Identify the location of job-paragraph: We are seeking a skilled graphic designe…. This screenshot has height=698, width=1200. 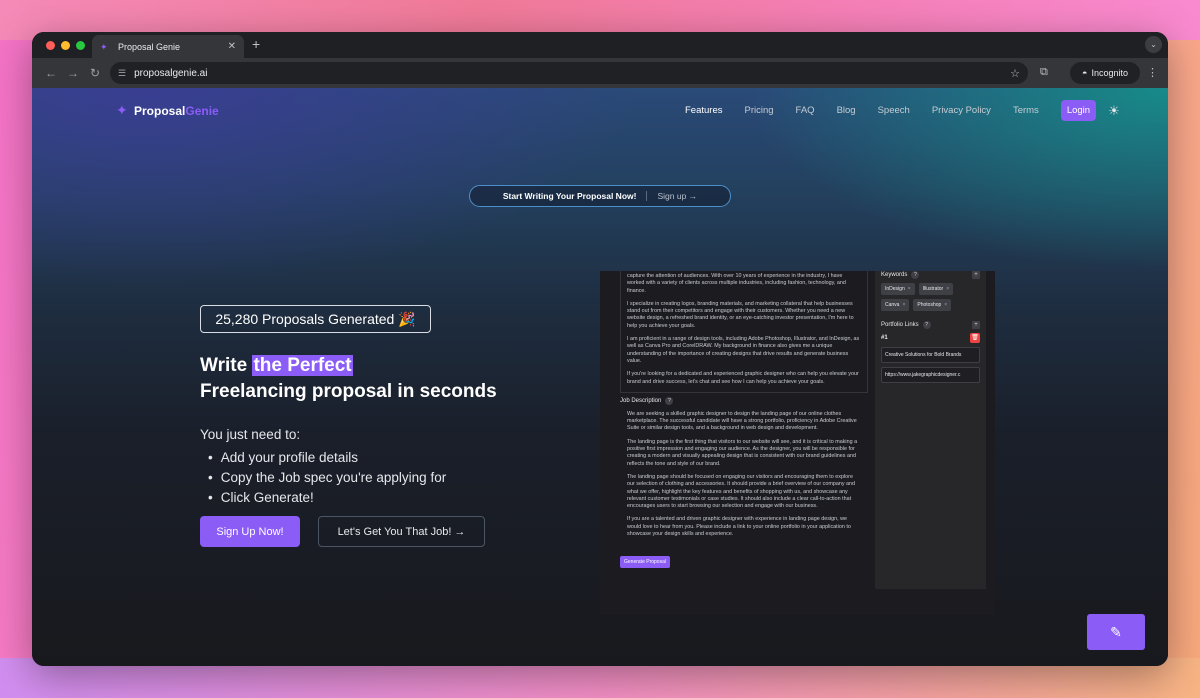
(742, 421).